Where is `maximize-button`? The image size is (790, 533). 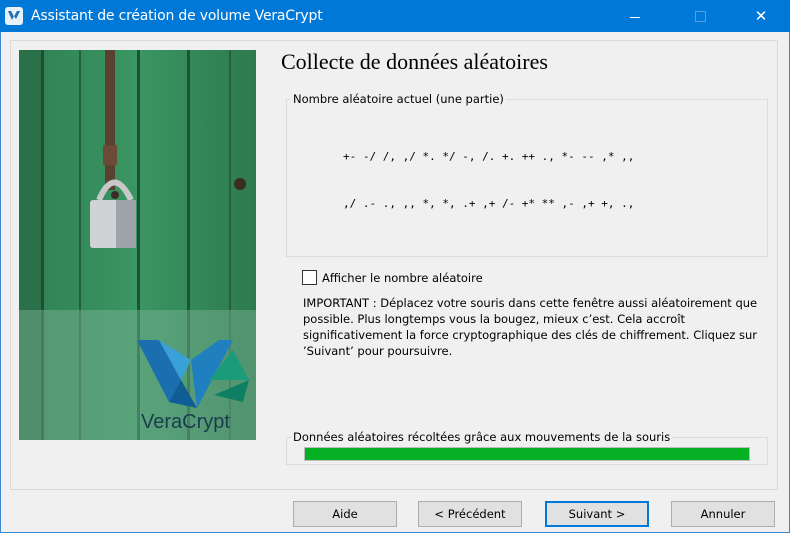
maximize-button is located at coordinates (700, 16).